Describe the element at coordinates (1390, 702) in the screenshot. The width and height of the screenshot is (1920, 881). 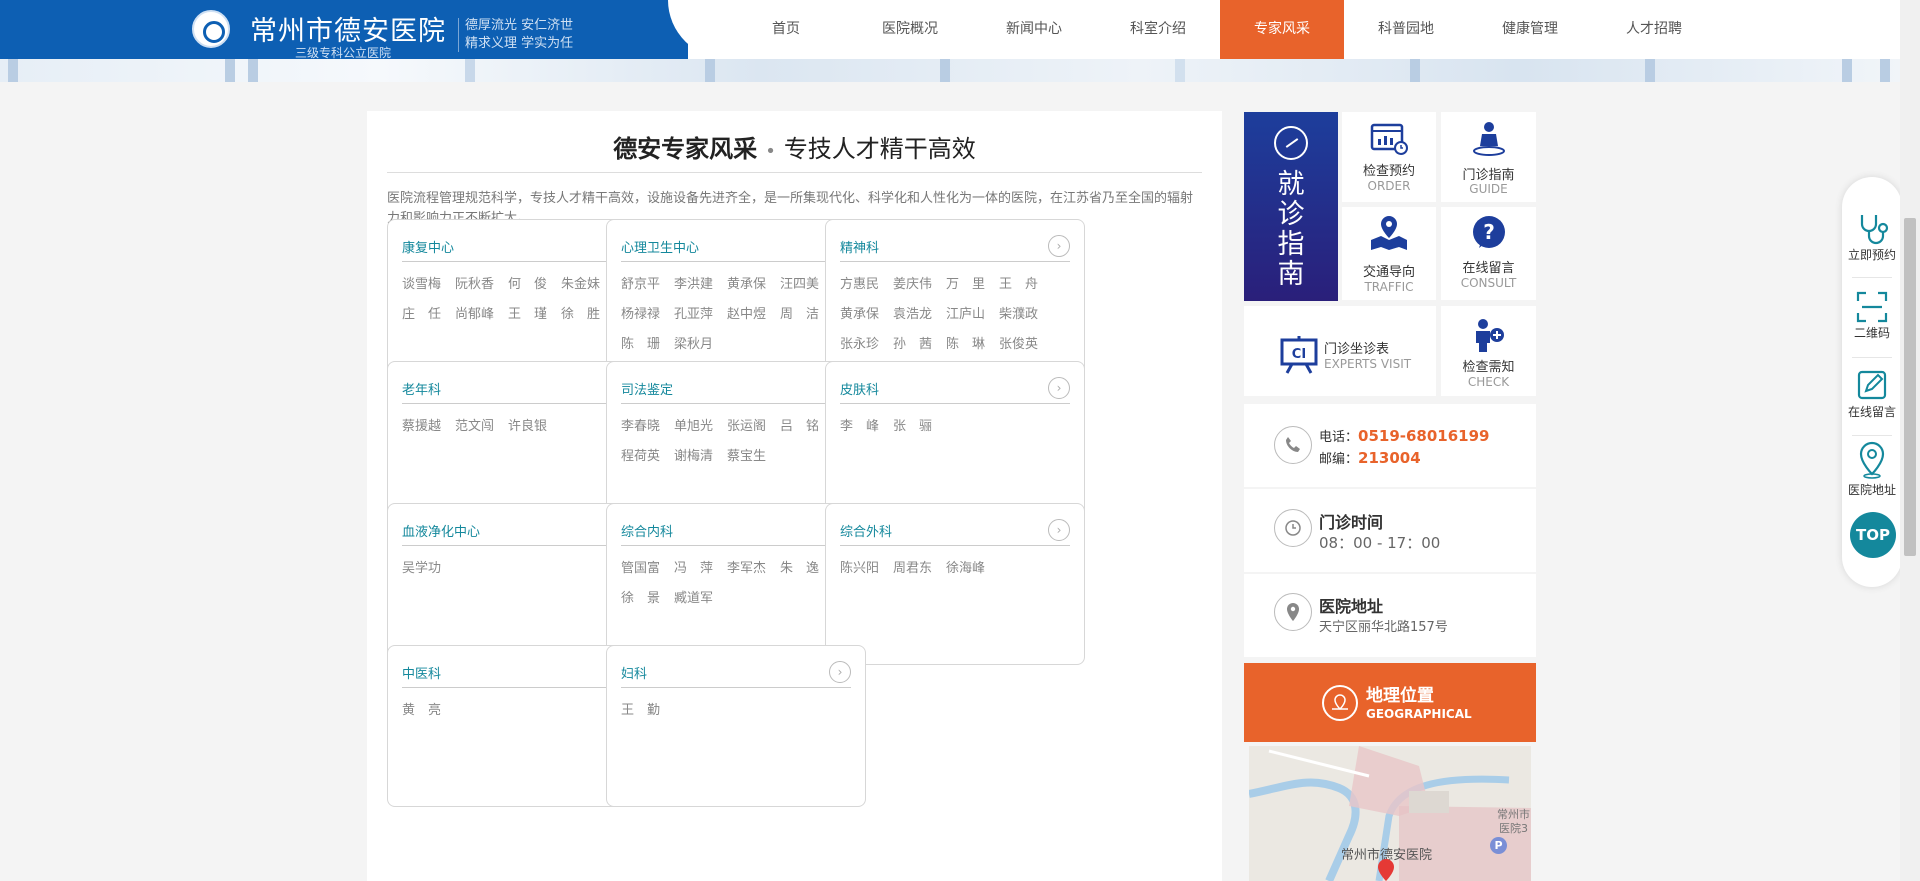
I see `geographical-header: 地理位置 GEOGRAPHICAL` at that location.